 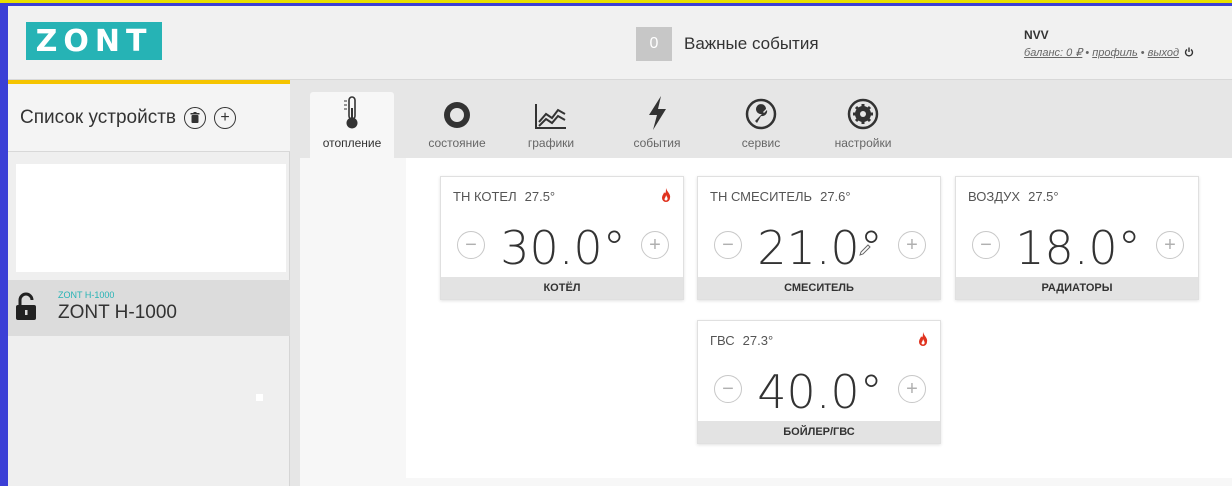 I want to click on device-name: ZONT H-1000, so click(x=117, y=312).